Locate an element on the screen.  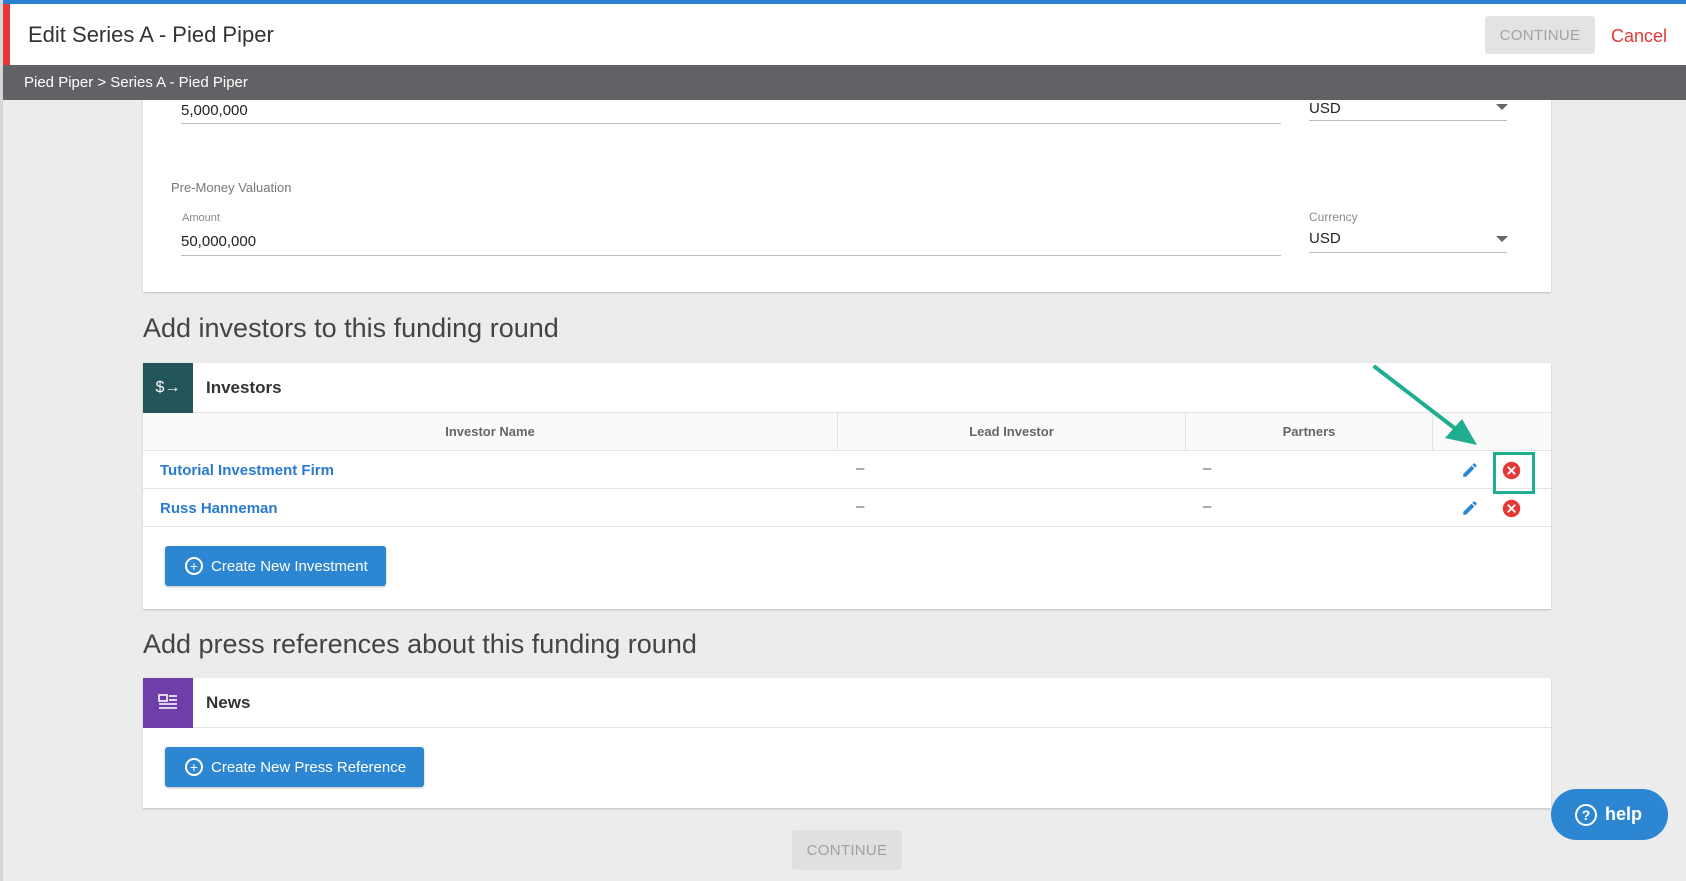
news-card: News + Create New Press Reference is located at coordinates (847, 743).